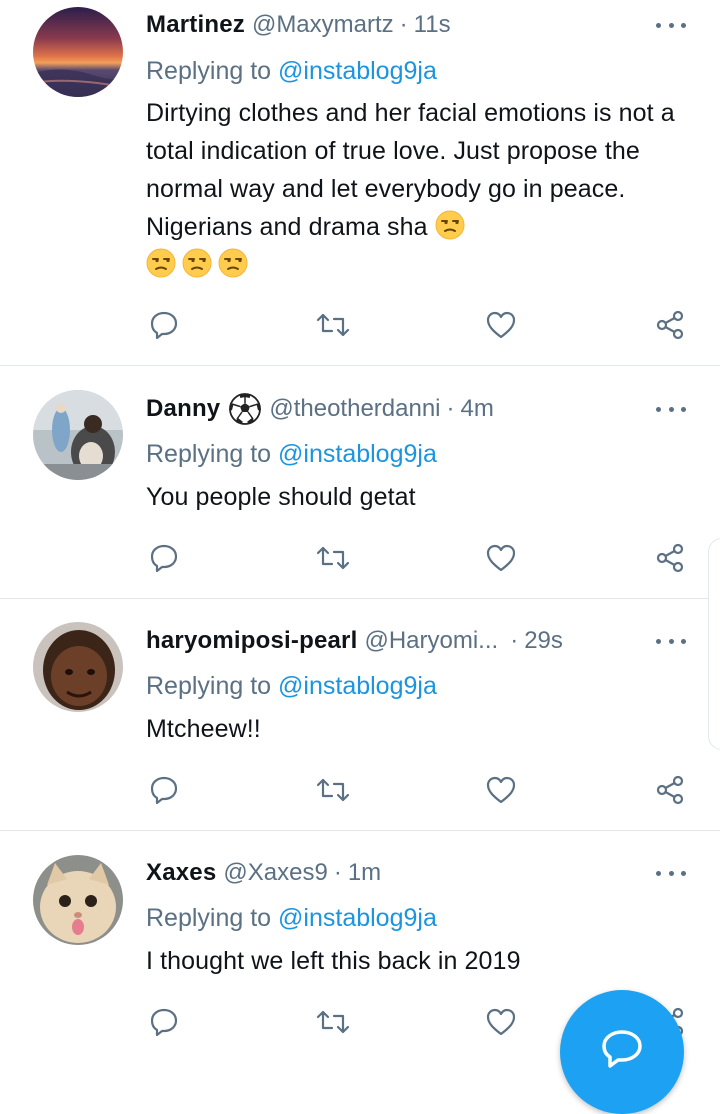 The image size is (720, 1114). Describe the element at coordinates (477, 409) in the screenshot. I see `timestamp: 4m` at that location.